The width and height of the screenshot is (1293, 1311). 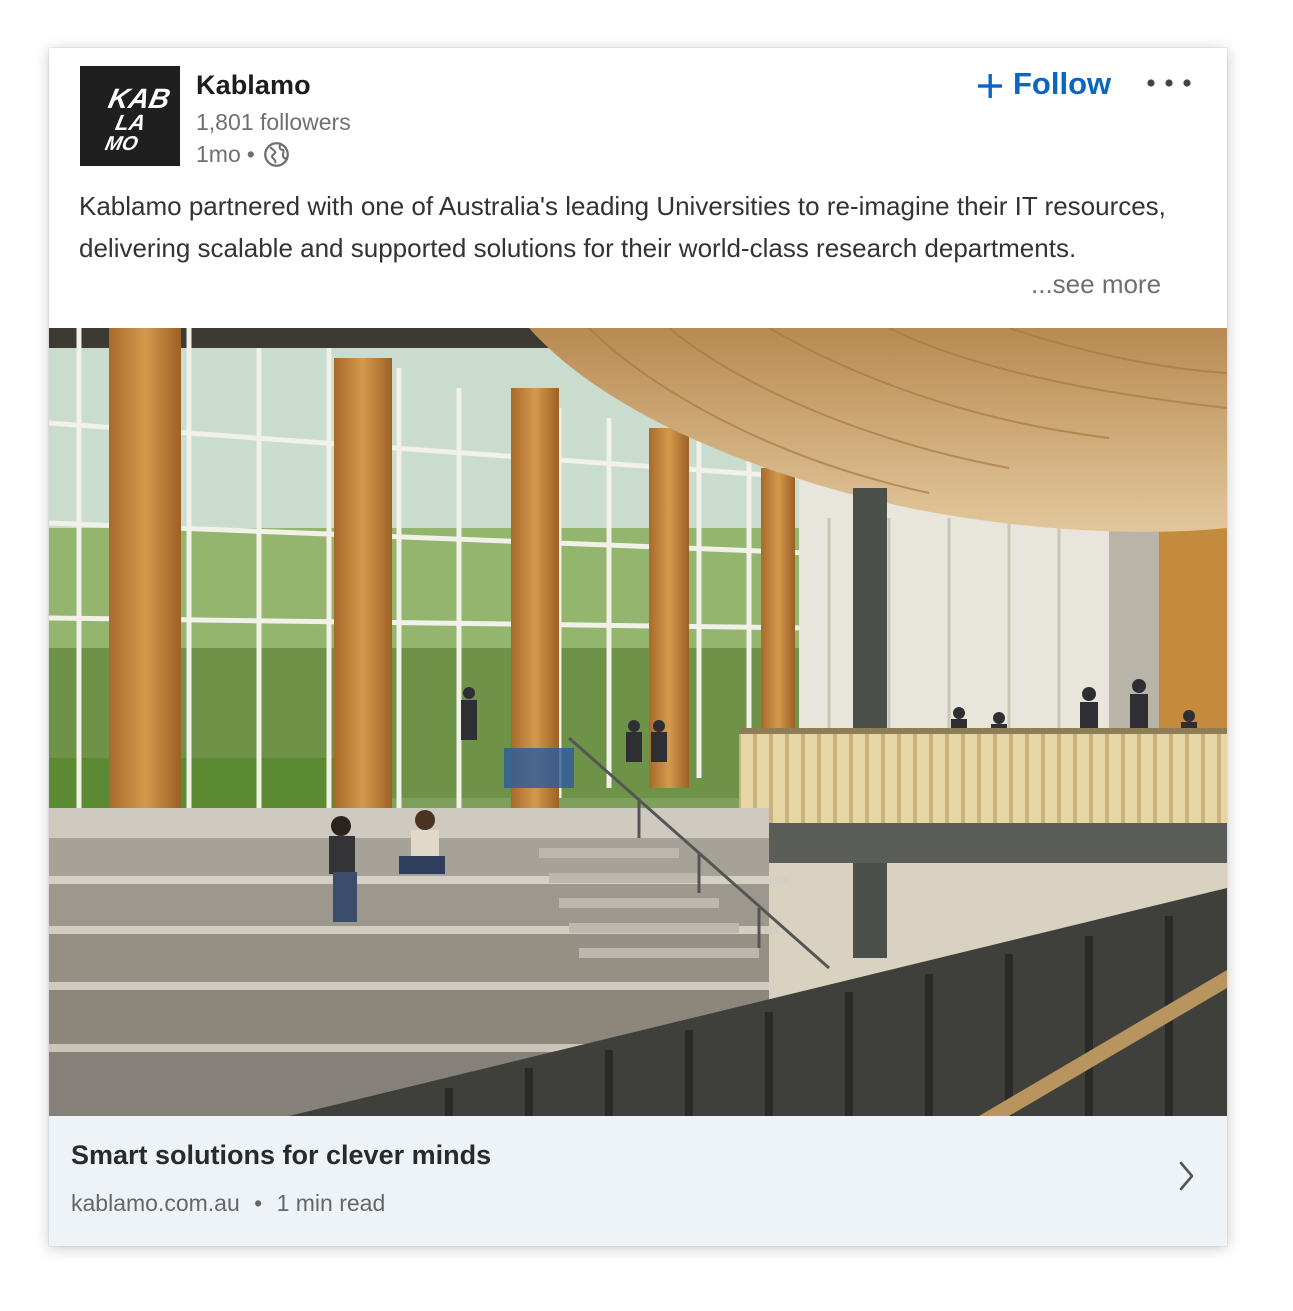 What do you see at coordinates (243, 154) in the screenshot?
I see `post-meta: 1mo •` at bounding box center [243, 154].